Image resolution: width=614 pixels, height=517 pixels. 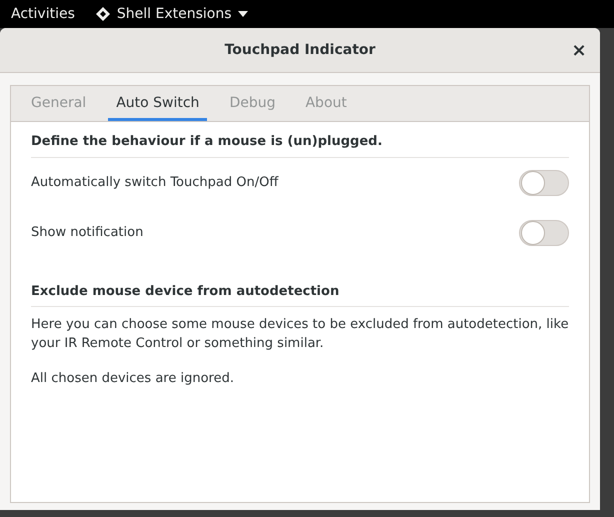 I want to click on description-text: All chosen devices are ignored., so click(x=133, y=379).